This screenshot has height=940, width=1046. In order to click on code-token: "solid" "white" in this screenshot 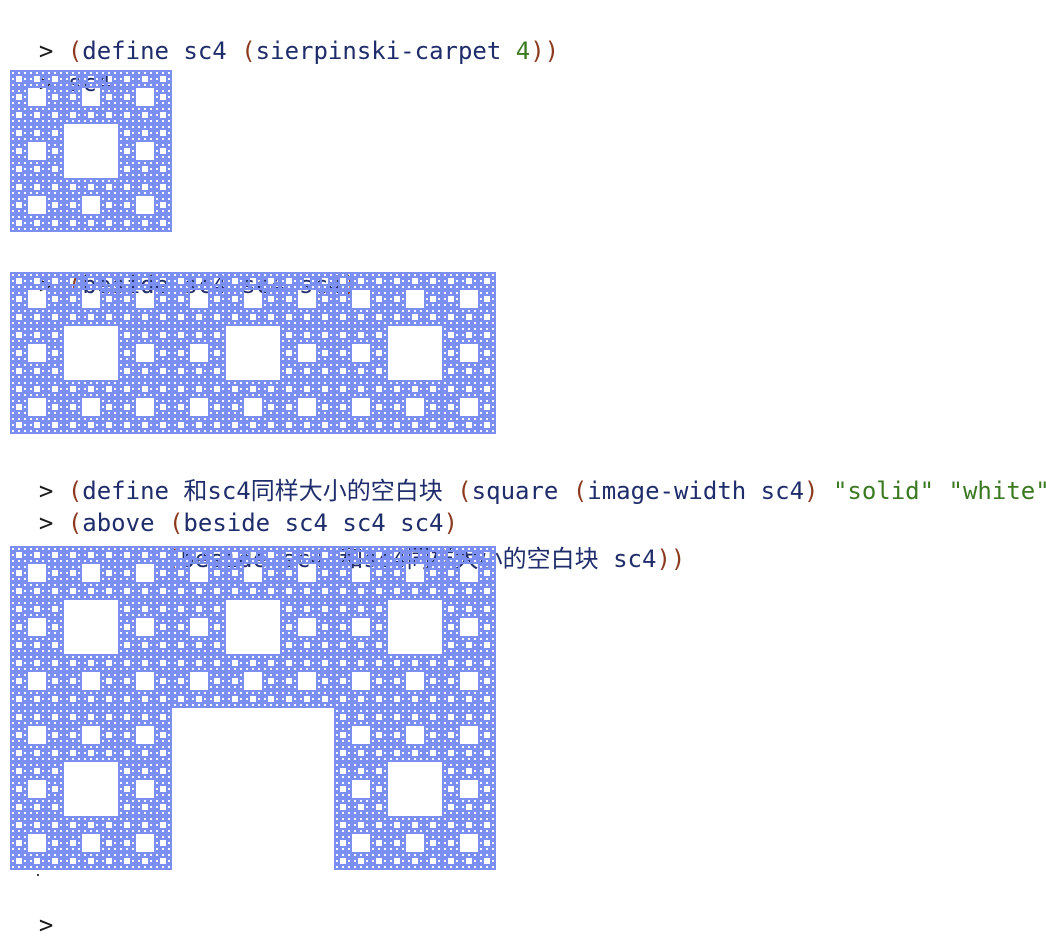, I will do `click(939, 491)`.